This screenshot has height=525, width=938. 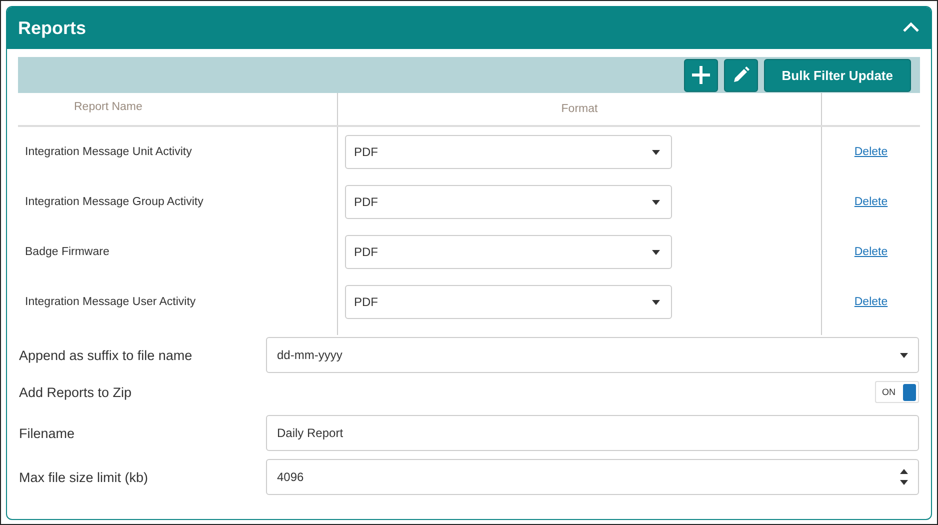 What do you see at coordinates (76, 392) in the screenshot?
I see `setting-label: Add Reports to Zip` at bounding box center [76, 392].